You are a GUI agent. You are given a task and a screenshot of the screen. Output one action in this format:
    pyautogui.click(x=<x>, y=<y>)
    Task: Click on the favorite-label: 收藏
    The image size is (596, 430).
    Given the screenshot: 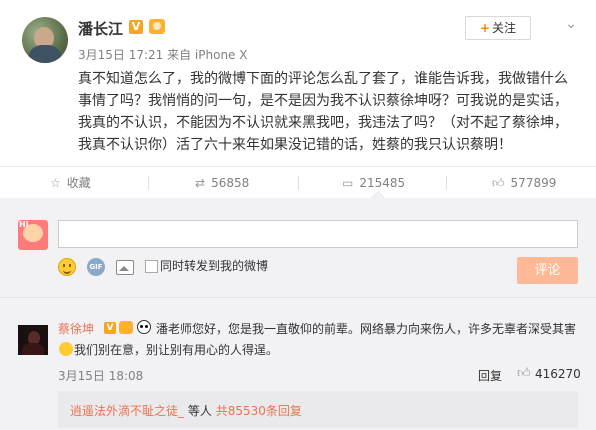 What is the action you would take?
    pyautogui.click(x=78, y=183)
    